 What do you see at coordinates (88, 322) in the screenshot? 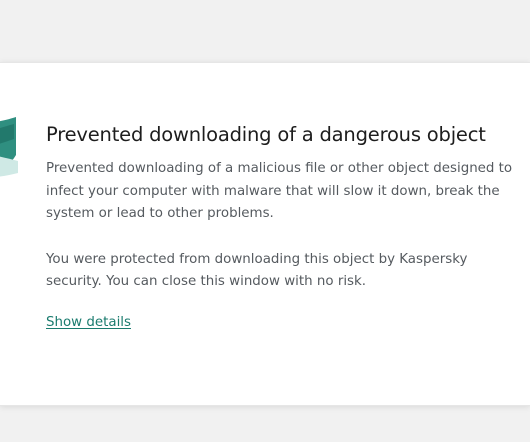
I see `show-details-link: Show details` at bounding box center [88, 322].